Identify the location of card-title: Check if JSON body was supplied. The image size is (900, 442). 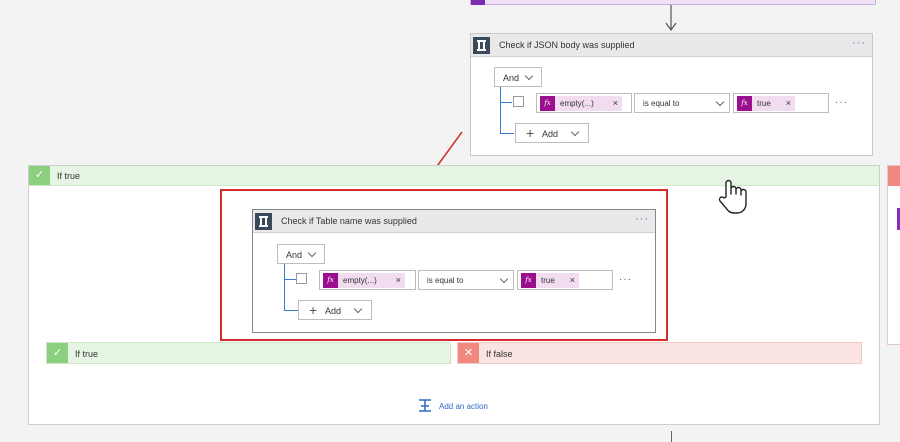
(567, 45).